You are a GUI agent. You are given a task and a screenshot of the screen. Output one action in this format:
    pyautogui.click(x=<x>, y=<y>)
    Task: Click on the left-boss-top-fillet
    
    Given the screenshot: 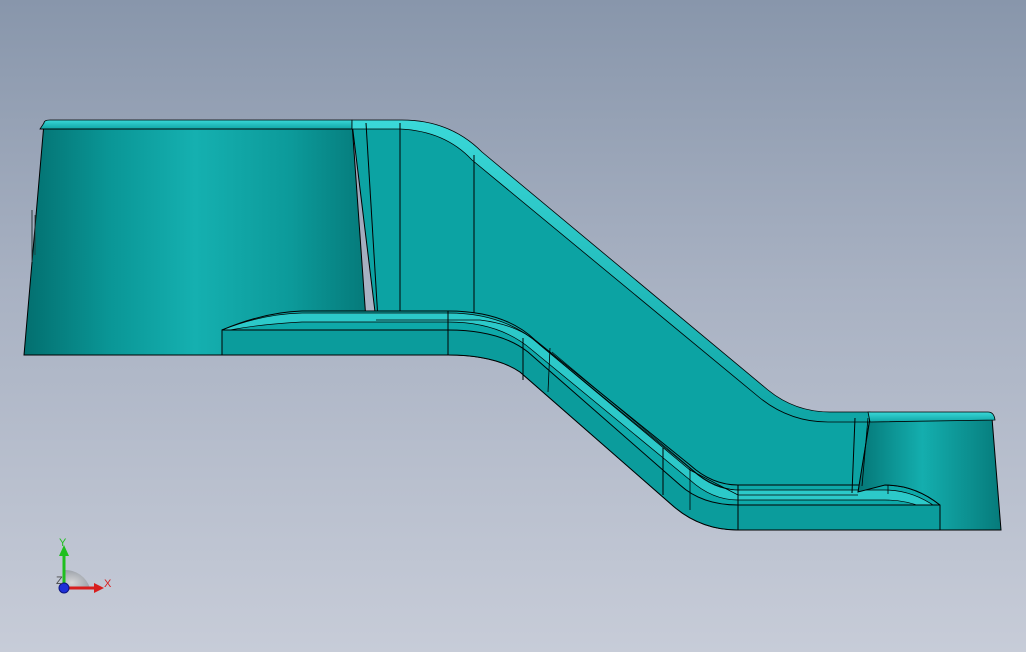 What is the action you would take?
    pyautogui.click(x=196, y=124)
    